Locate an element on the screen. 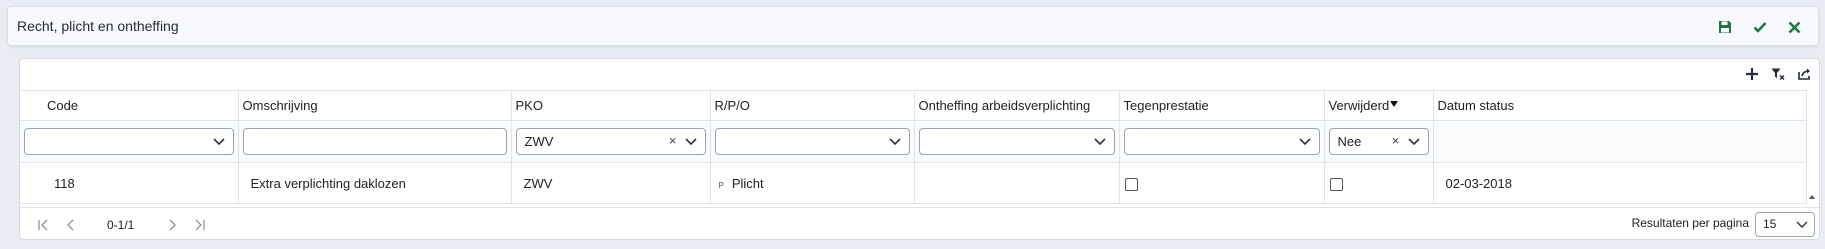 The width and height of the screenshot is (1825, 249). pko-filter-select: ZWV × is located at coordinates (610, 141).